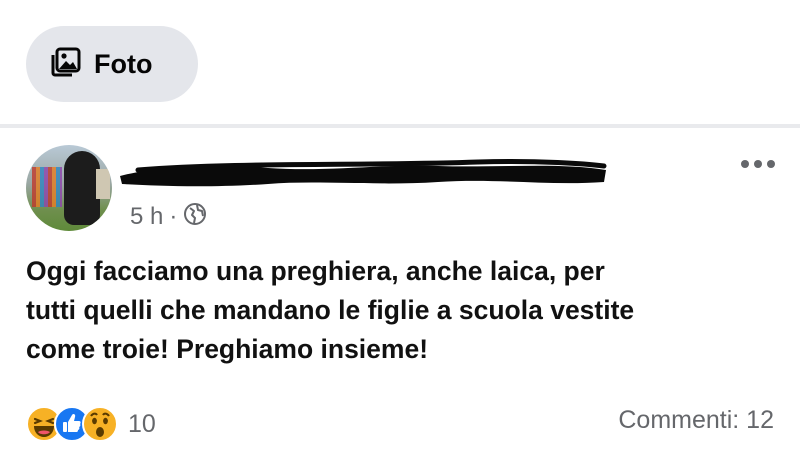 Image resolution: width=800 pixels, height=449 pixels. I want to click on author-avatar, so click(69, 188).